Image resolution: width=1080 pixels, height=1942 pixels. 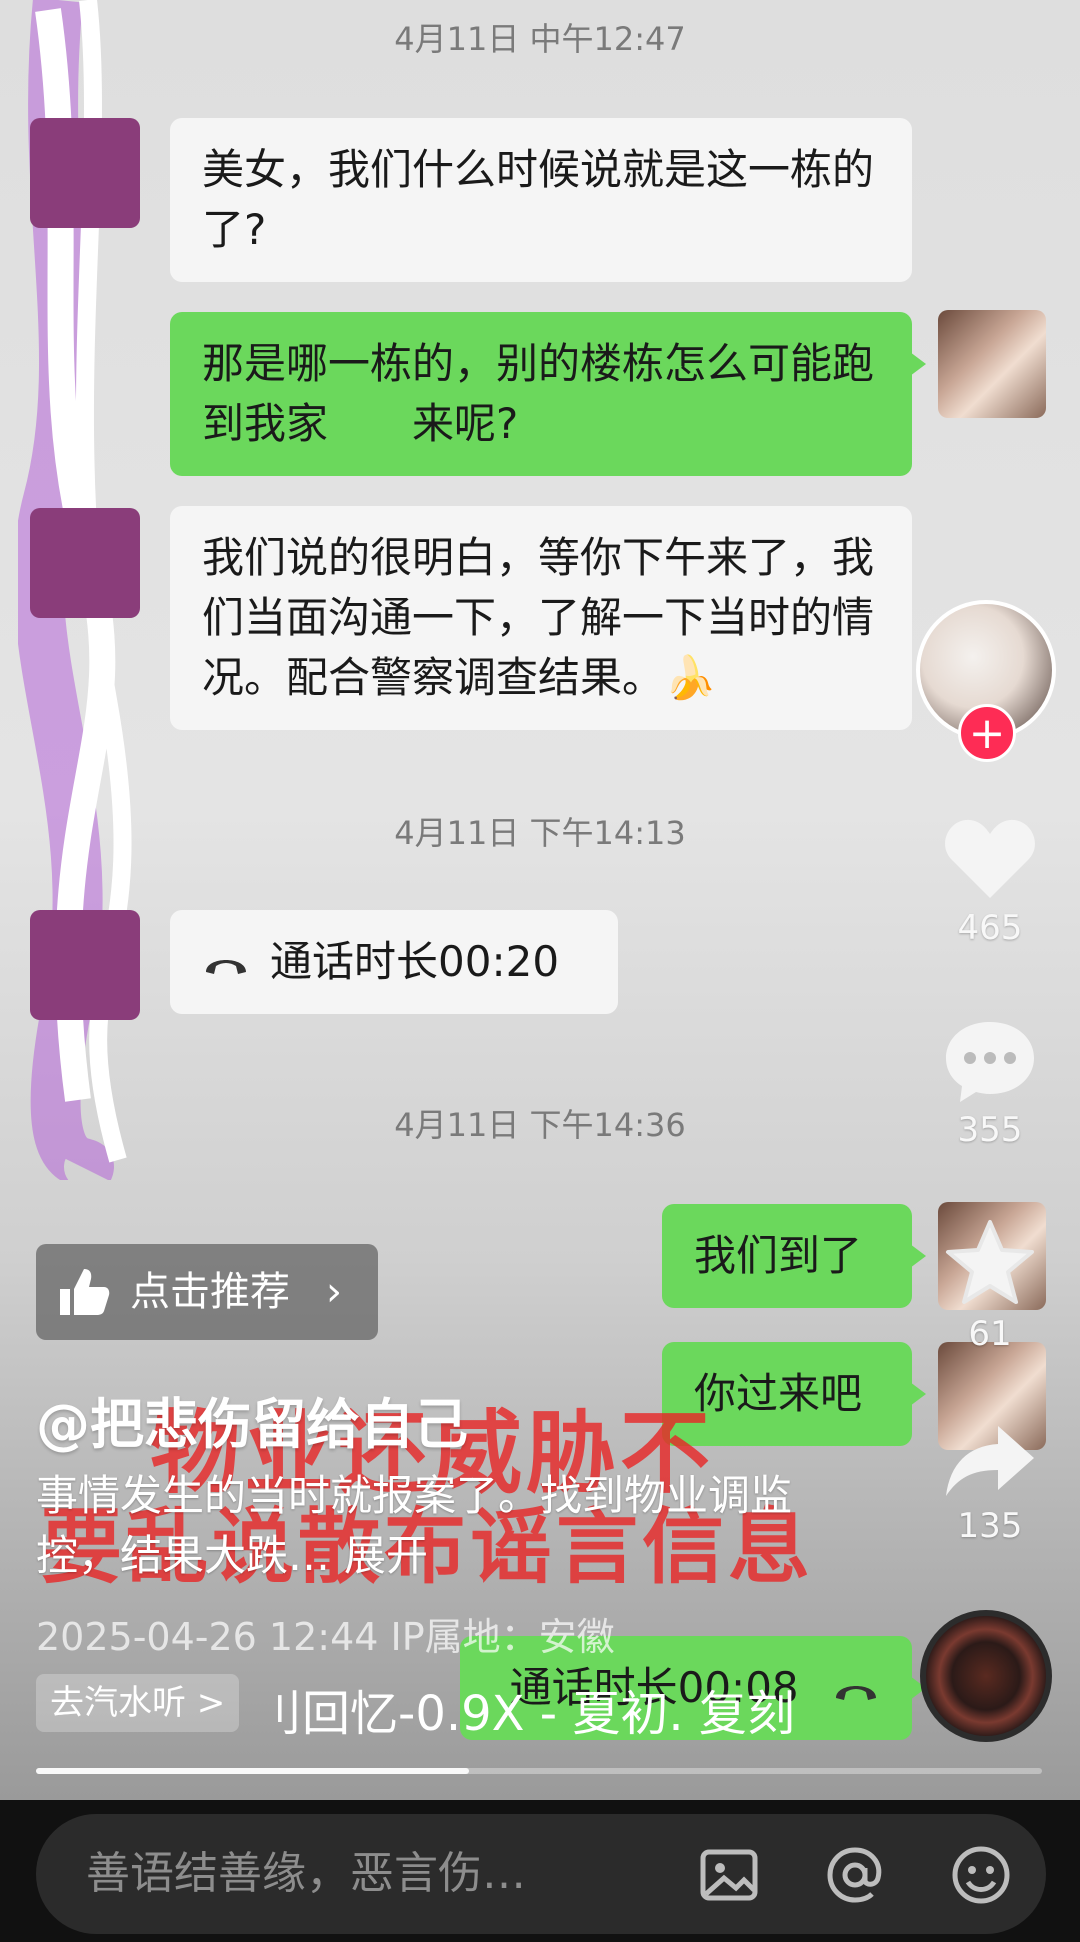 What do you see at coordinates (334, 1292) in the screenshot?
I see `chevron-right-icon: ›` at bounding box center [334, 1292].